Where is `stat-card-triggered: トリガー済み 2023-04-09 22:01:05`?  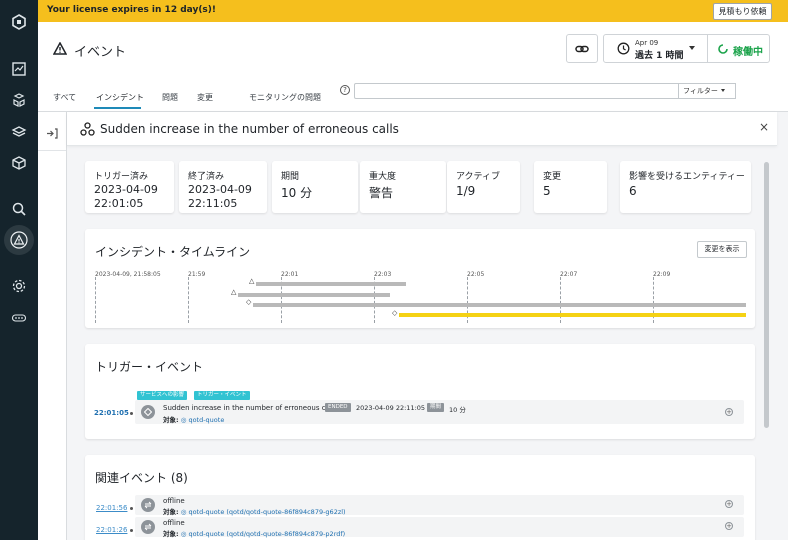 stat-card-triggered: トリガー済み 2023-04-09 22:01:05 is located at coordinates (129, 187).